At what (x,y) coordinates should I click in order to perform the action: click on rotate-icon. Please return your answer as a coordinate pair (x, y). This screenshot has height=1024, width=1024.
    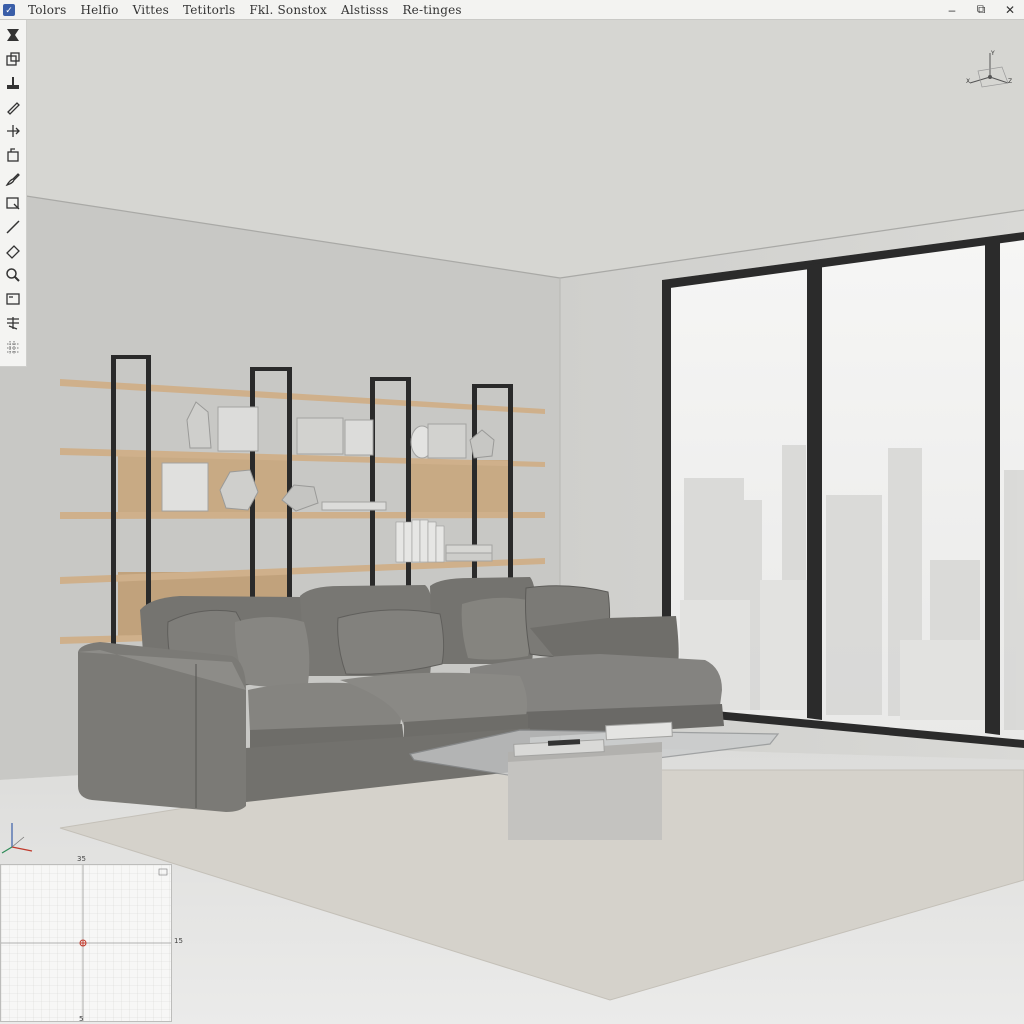
    Looking at the image, I should click on (13, 155).